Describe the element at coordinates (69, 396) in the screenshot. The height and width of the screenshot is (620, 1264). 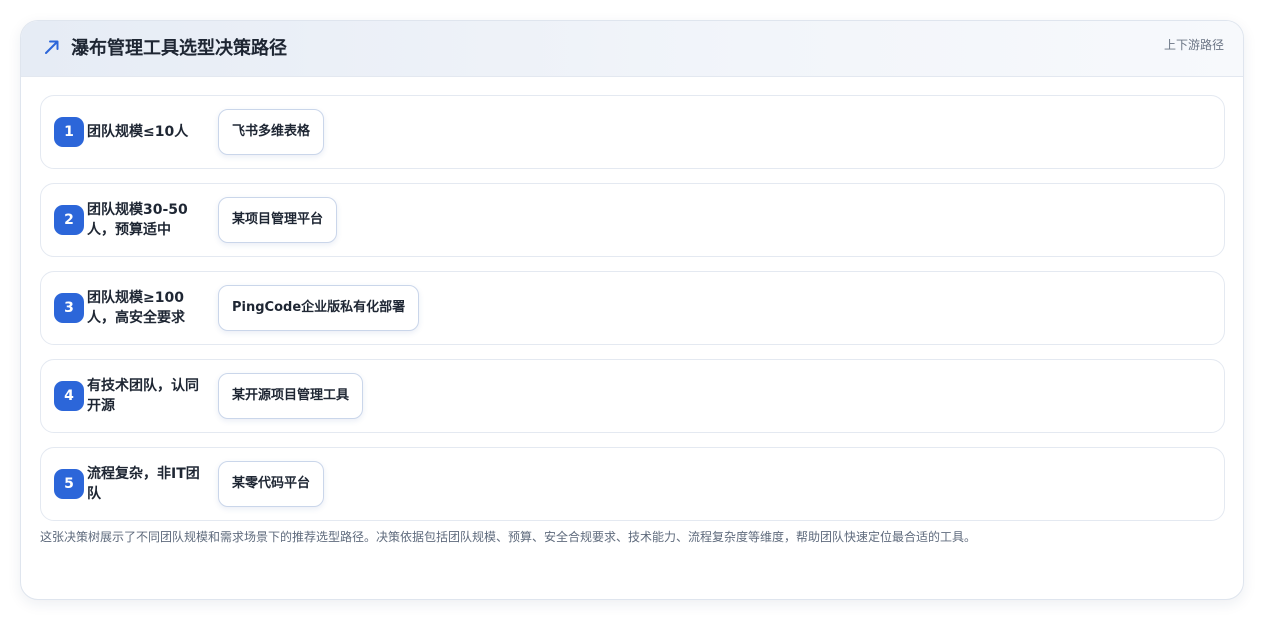
I see `step-number-badge: 4` at that location.